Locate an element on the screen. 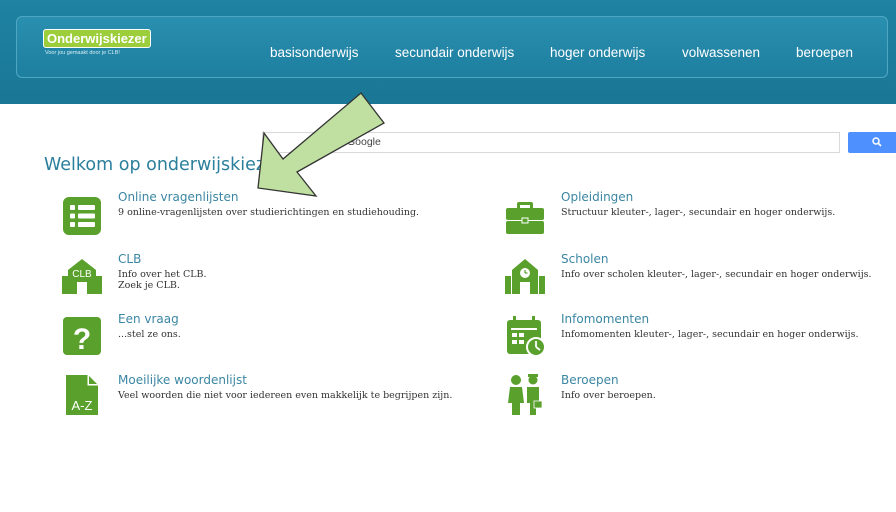  item-description: Info over het CLB. is located at coordinates (162, 274).